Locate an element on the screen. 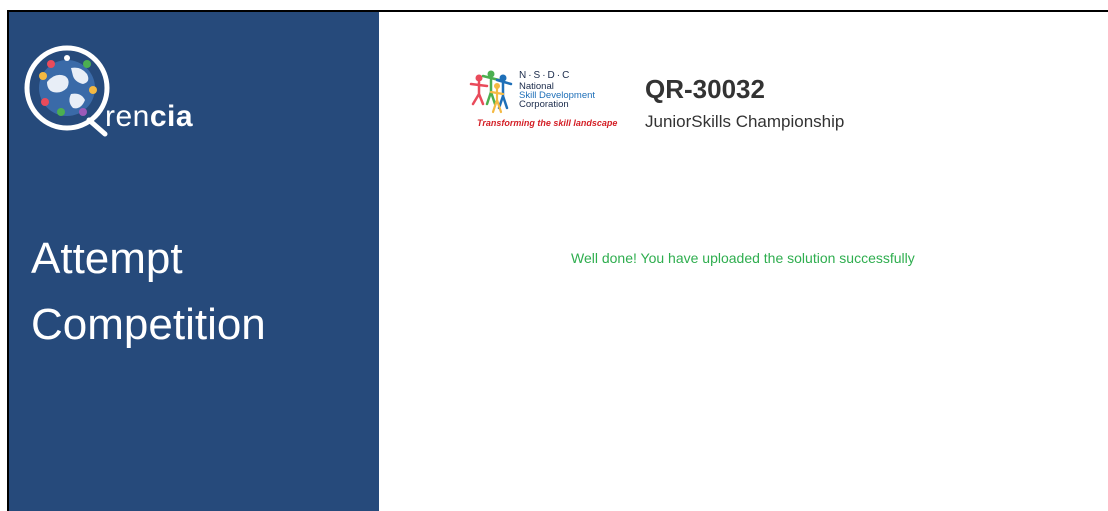  wordmark-bold: cia is located at coordinates (171, 116).